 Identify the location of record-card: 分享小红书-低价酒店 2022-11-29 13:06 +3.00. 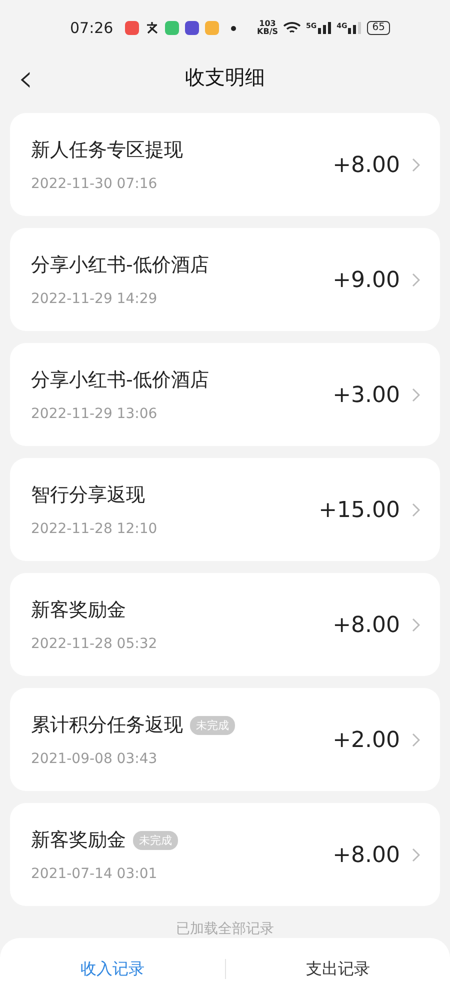
(225, 394).